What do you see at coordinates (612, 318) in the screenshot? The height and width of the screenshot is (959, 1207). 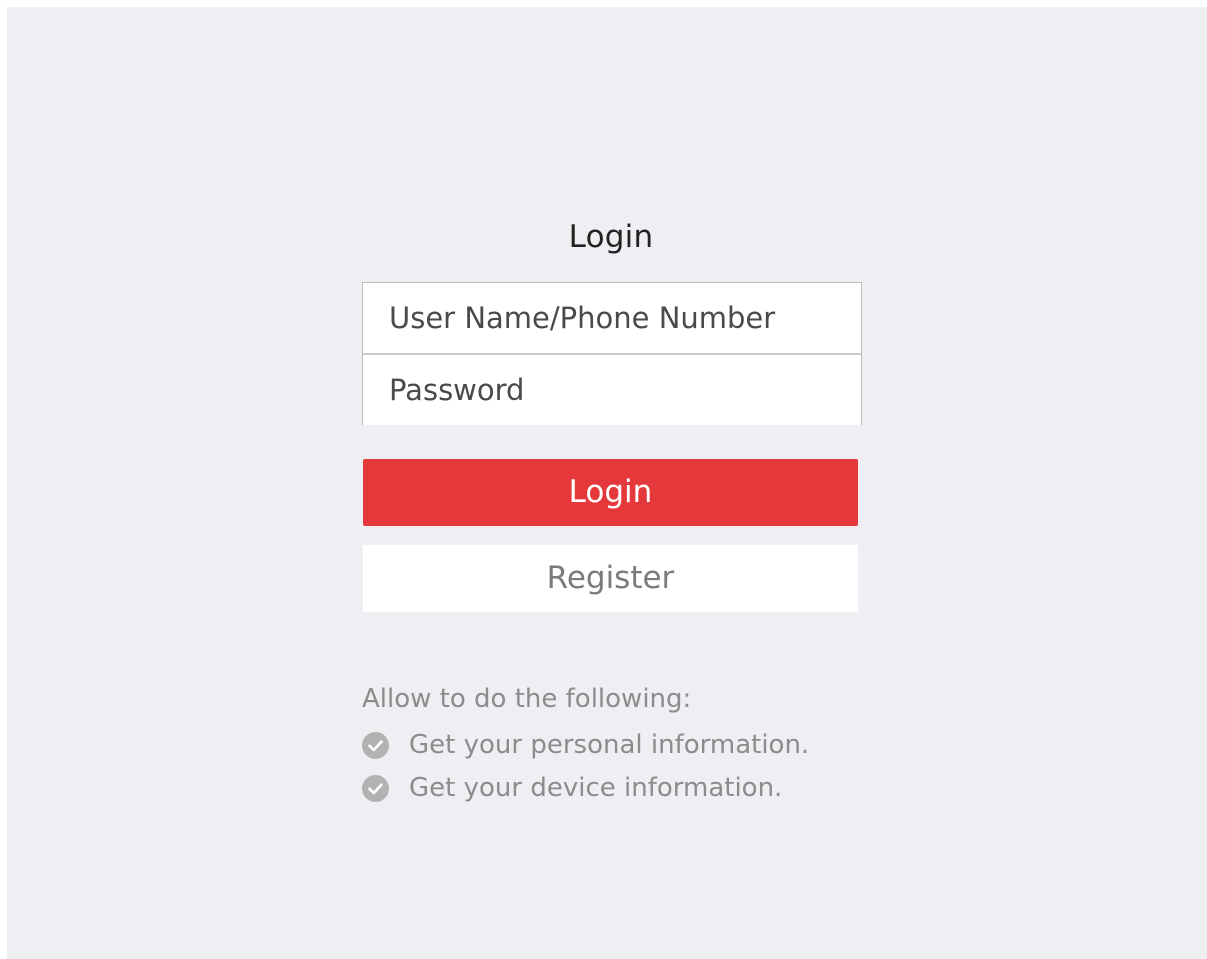 I see `username-input` at bounding box center [612, 318].